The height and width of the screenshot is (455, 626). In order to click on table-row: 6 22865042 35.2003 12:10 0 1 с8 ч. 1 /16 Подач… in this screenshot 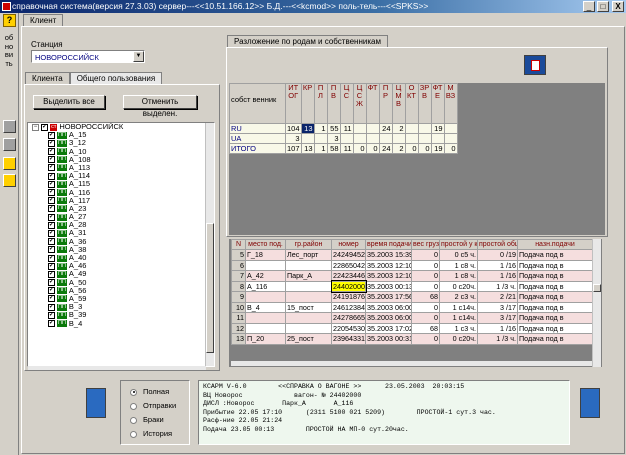, I will do `click(412, 265)`.